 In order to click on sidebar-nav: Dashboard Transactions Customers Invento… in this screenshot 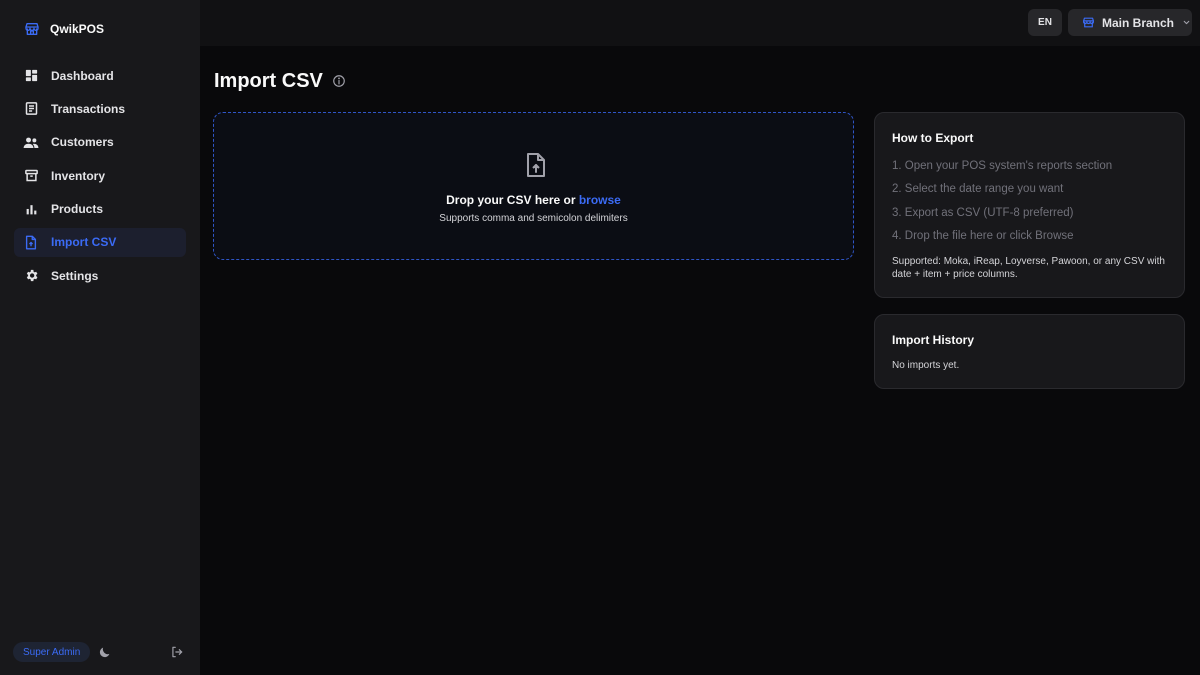, I will do `click(100, 178)`.